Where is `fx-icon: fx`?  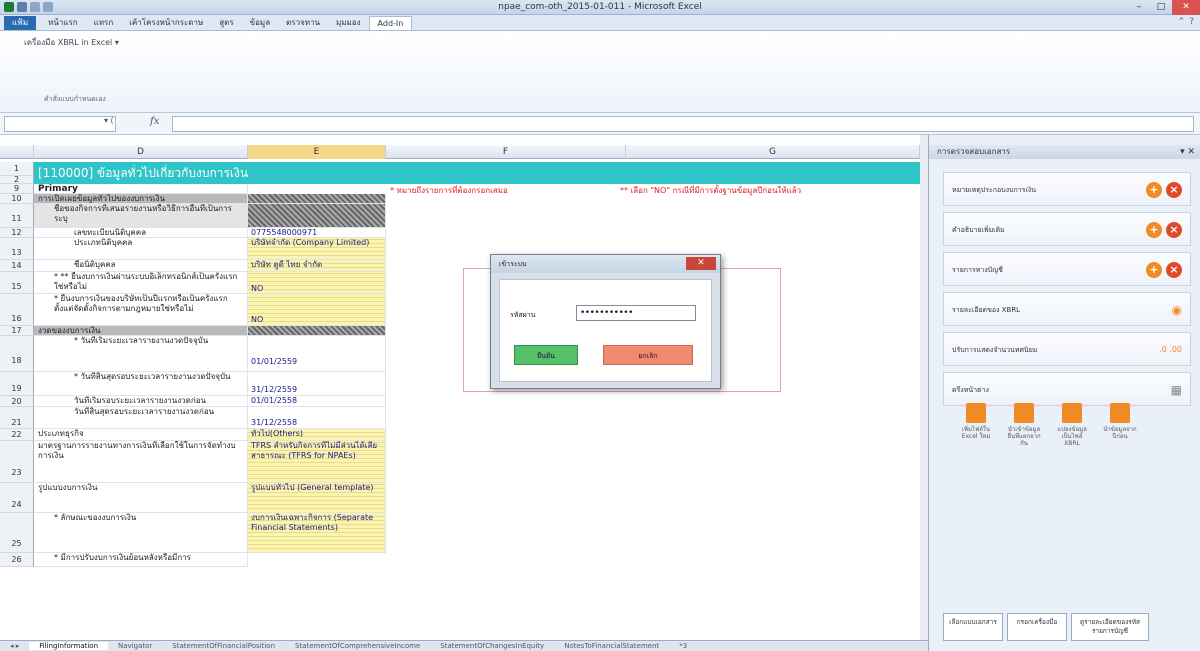 fx-icon: fx is located at coordinates (154, 121).